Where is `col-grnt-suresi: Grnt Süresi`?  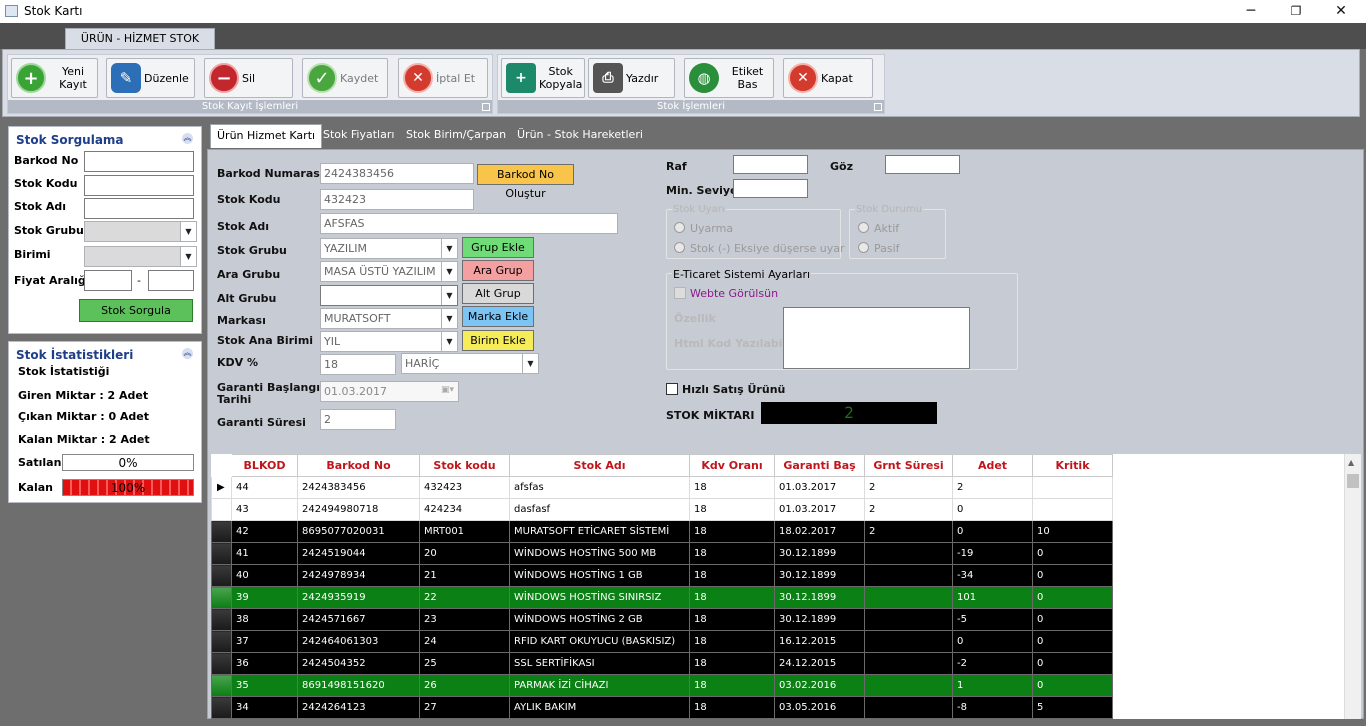
col-grnt-suresi: Grnt Süresi is located at coordinates (908, 465).